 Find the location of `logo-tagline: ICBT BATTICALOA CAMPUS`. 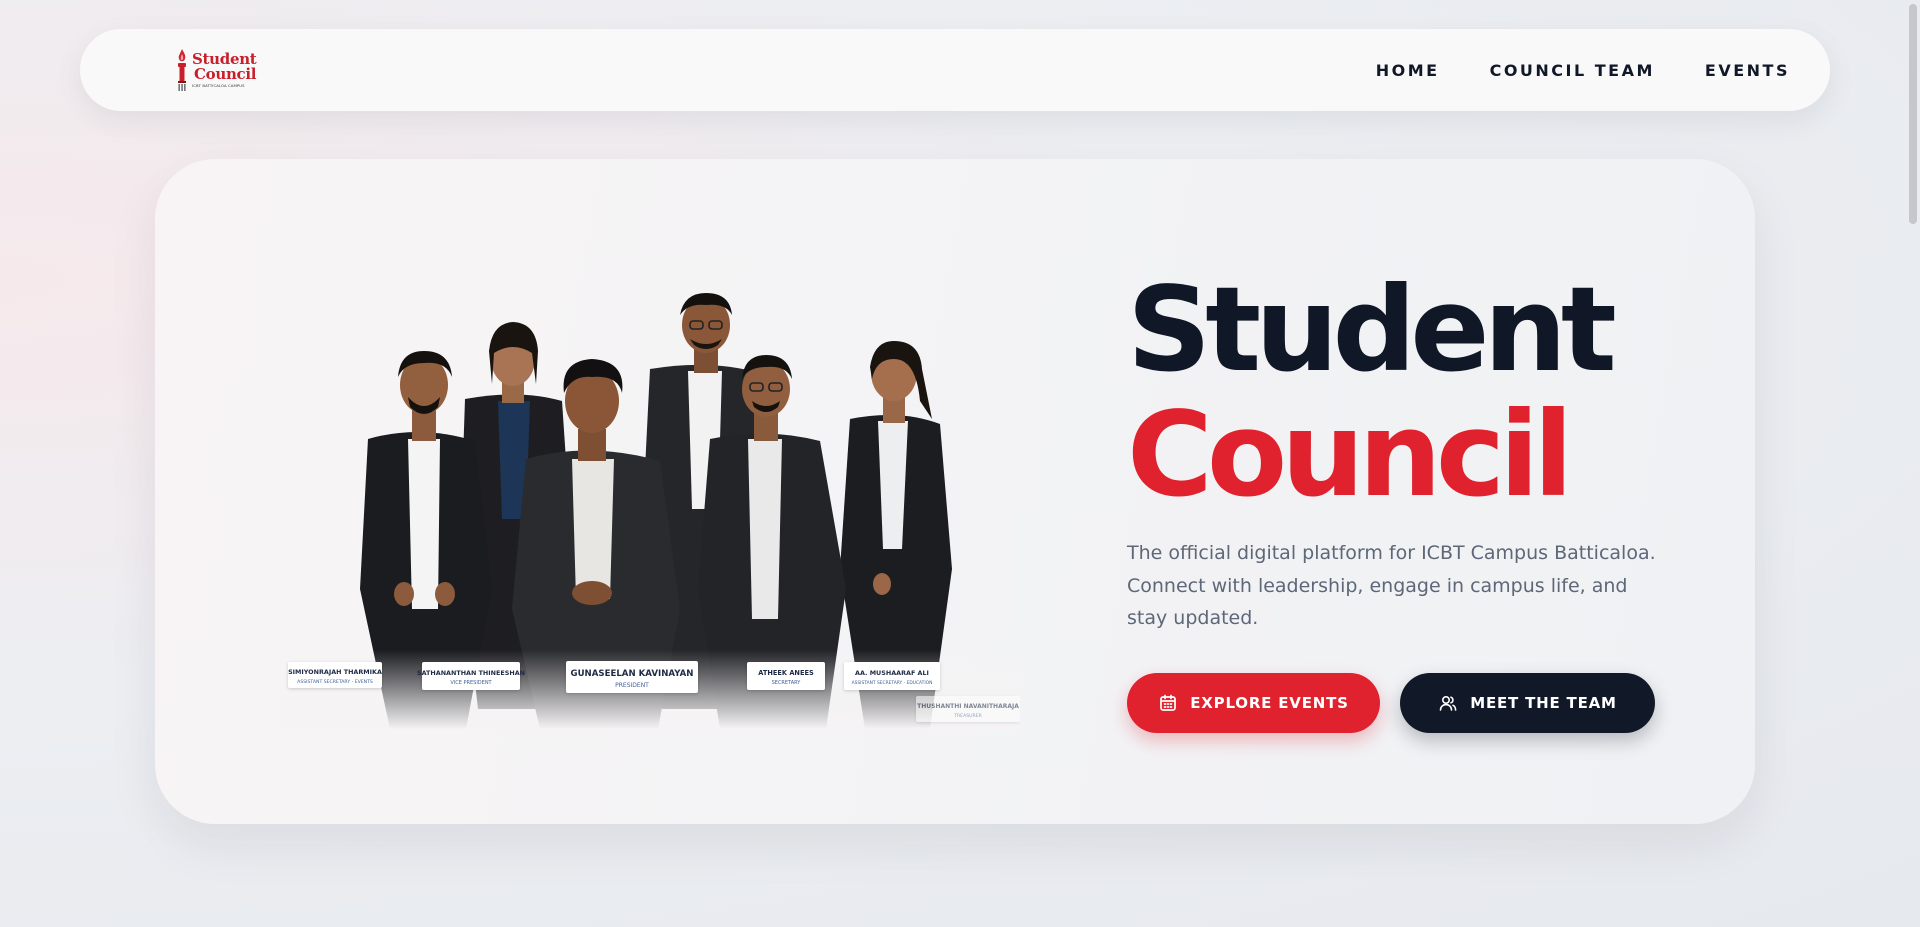

logo-tagline: ICBT BATTICALOA CAMPUS is located at coordinates (218, 86).